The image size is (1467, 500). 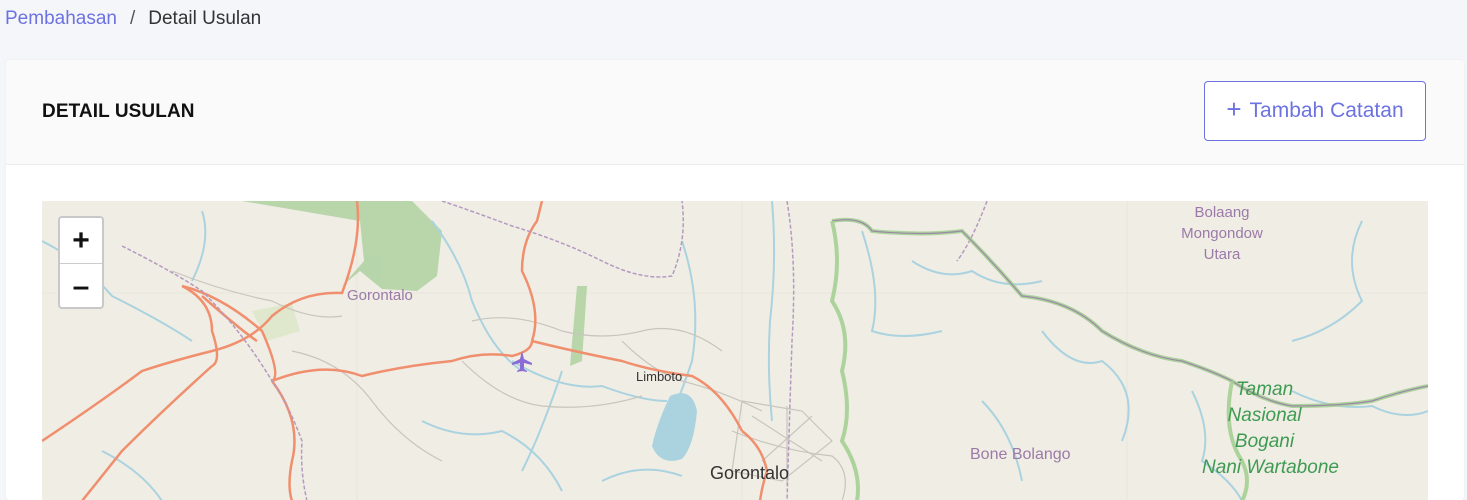 What do you see at coordinates (1222, 254) in the screenshot?
I see `map-label-bolaang-line3: Utara` at bounding box center [1222, 254].